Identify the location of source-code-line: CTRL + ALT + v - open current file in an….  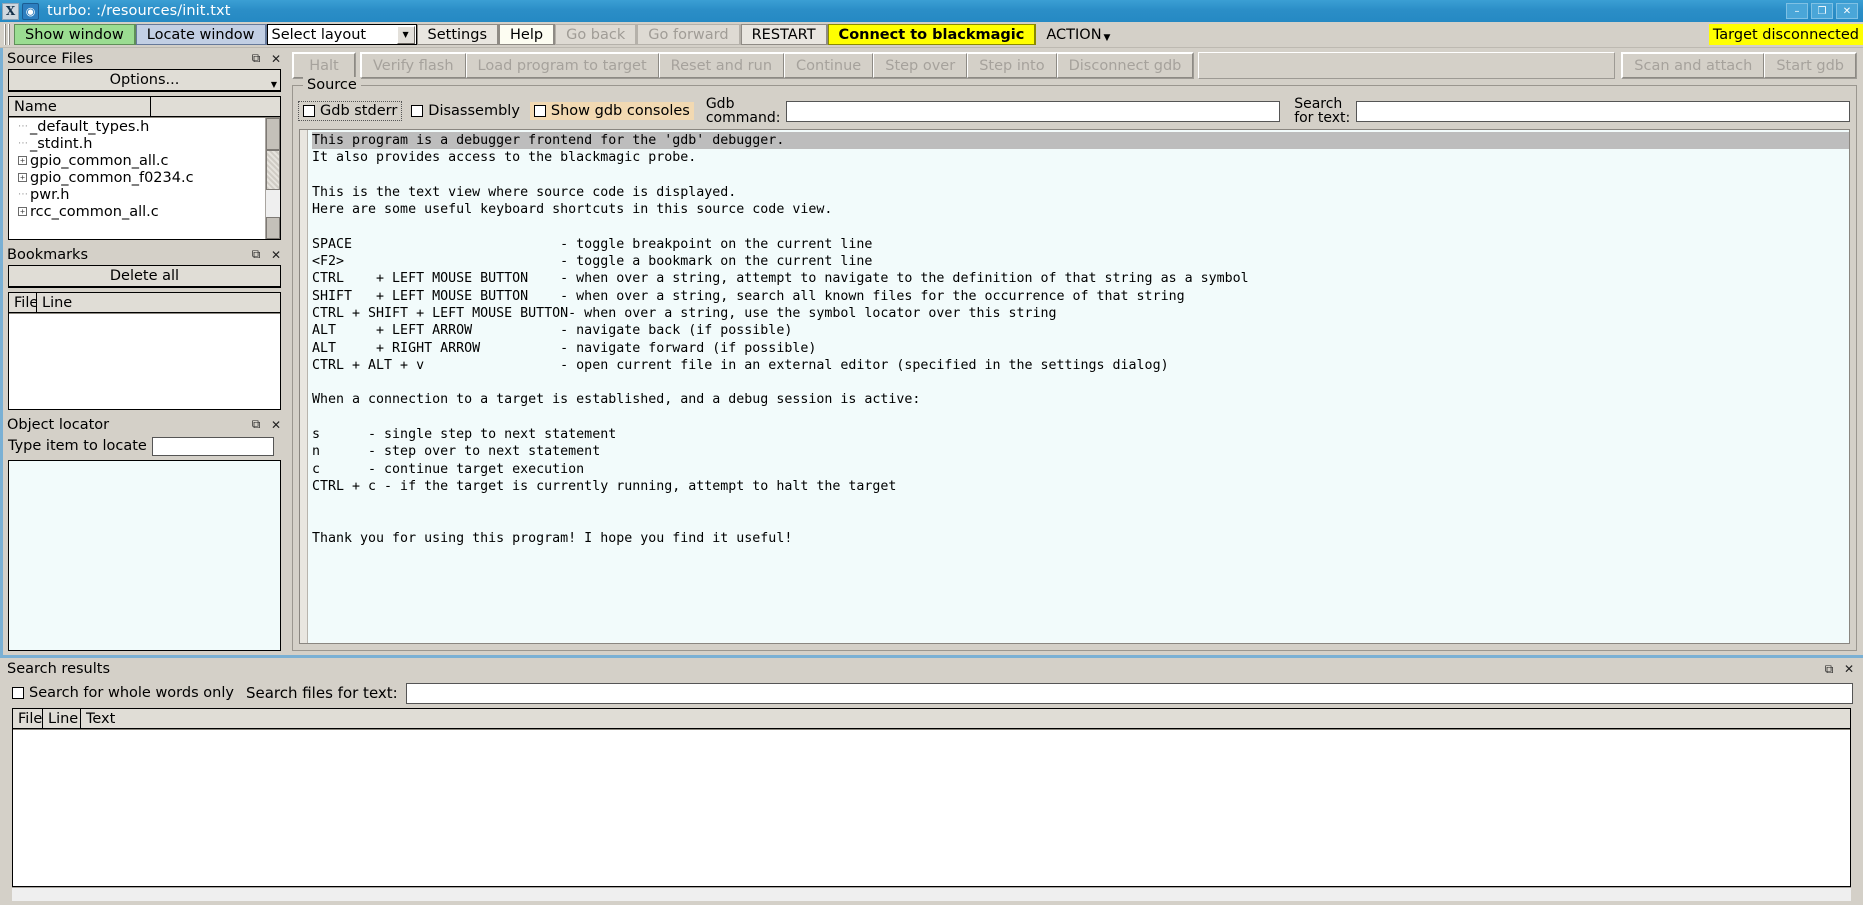
(1080, 365).